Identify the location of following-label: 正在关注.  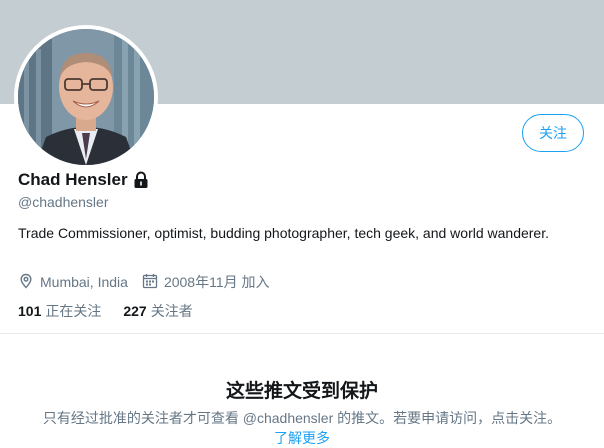
(73, 311).